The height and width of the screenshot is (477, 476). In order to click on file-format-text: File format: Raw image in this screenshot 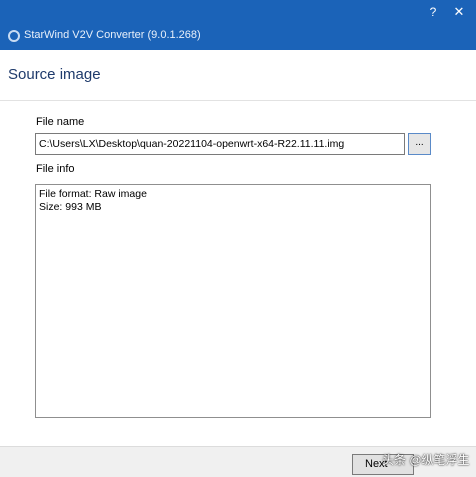, I will do `click(93, 194)`.